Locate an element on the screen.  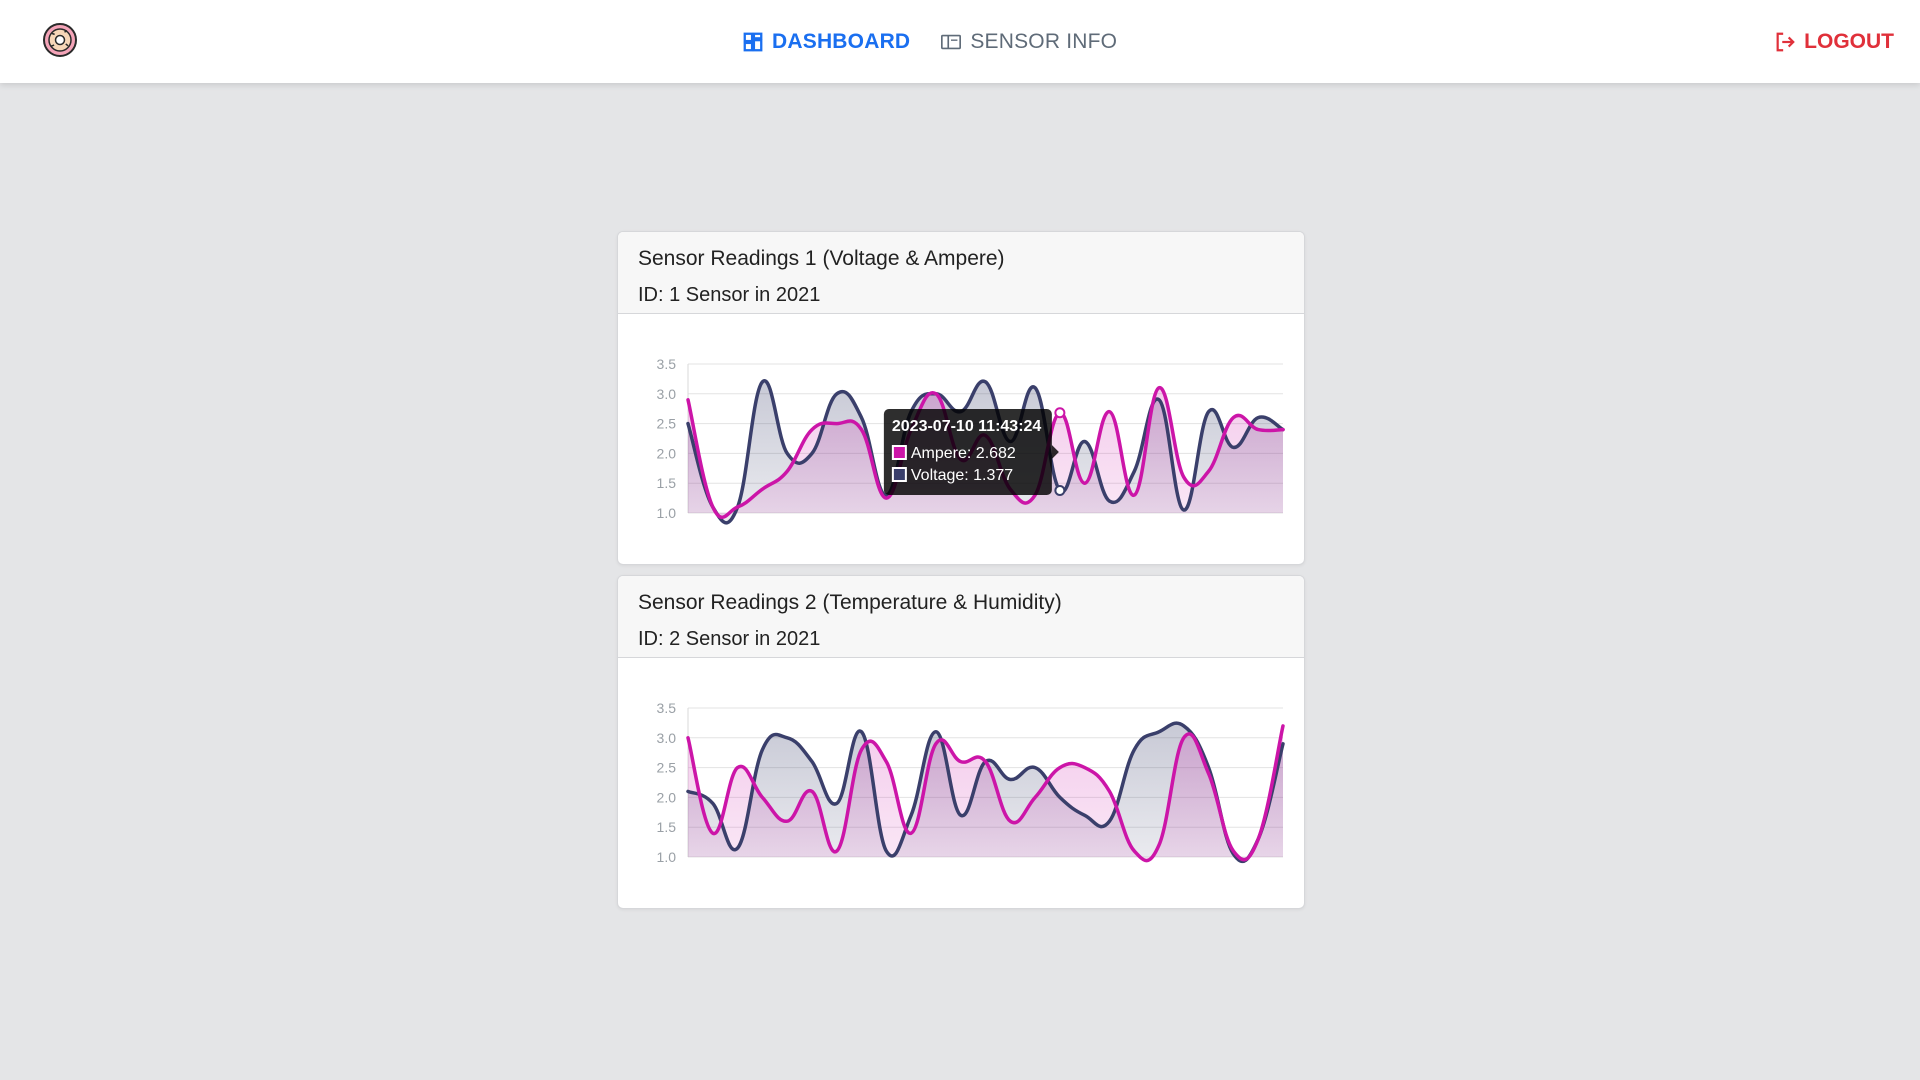
sensor-chart-2: 3.5 3.0 2.5 2.0 1.5 1.0 is located at coordinates (961, 783).